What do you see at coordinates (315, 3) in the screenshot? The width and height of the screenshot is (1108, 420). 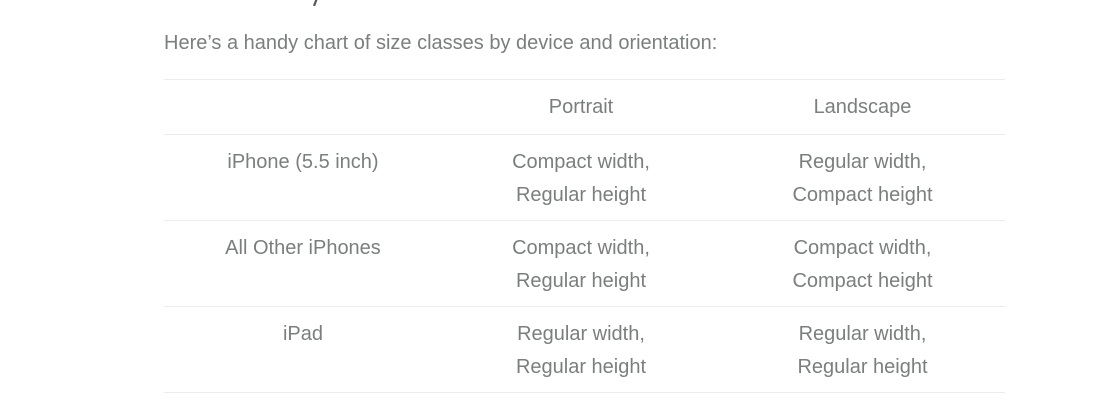 I see `heading-descender-glyph` at bounding box center [315, 3].